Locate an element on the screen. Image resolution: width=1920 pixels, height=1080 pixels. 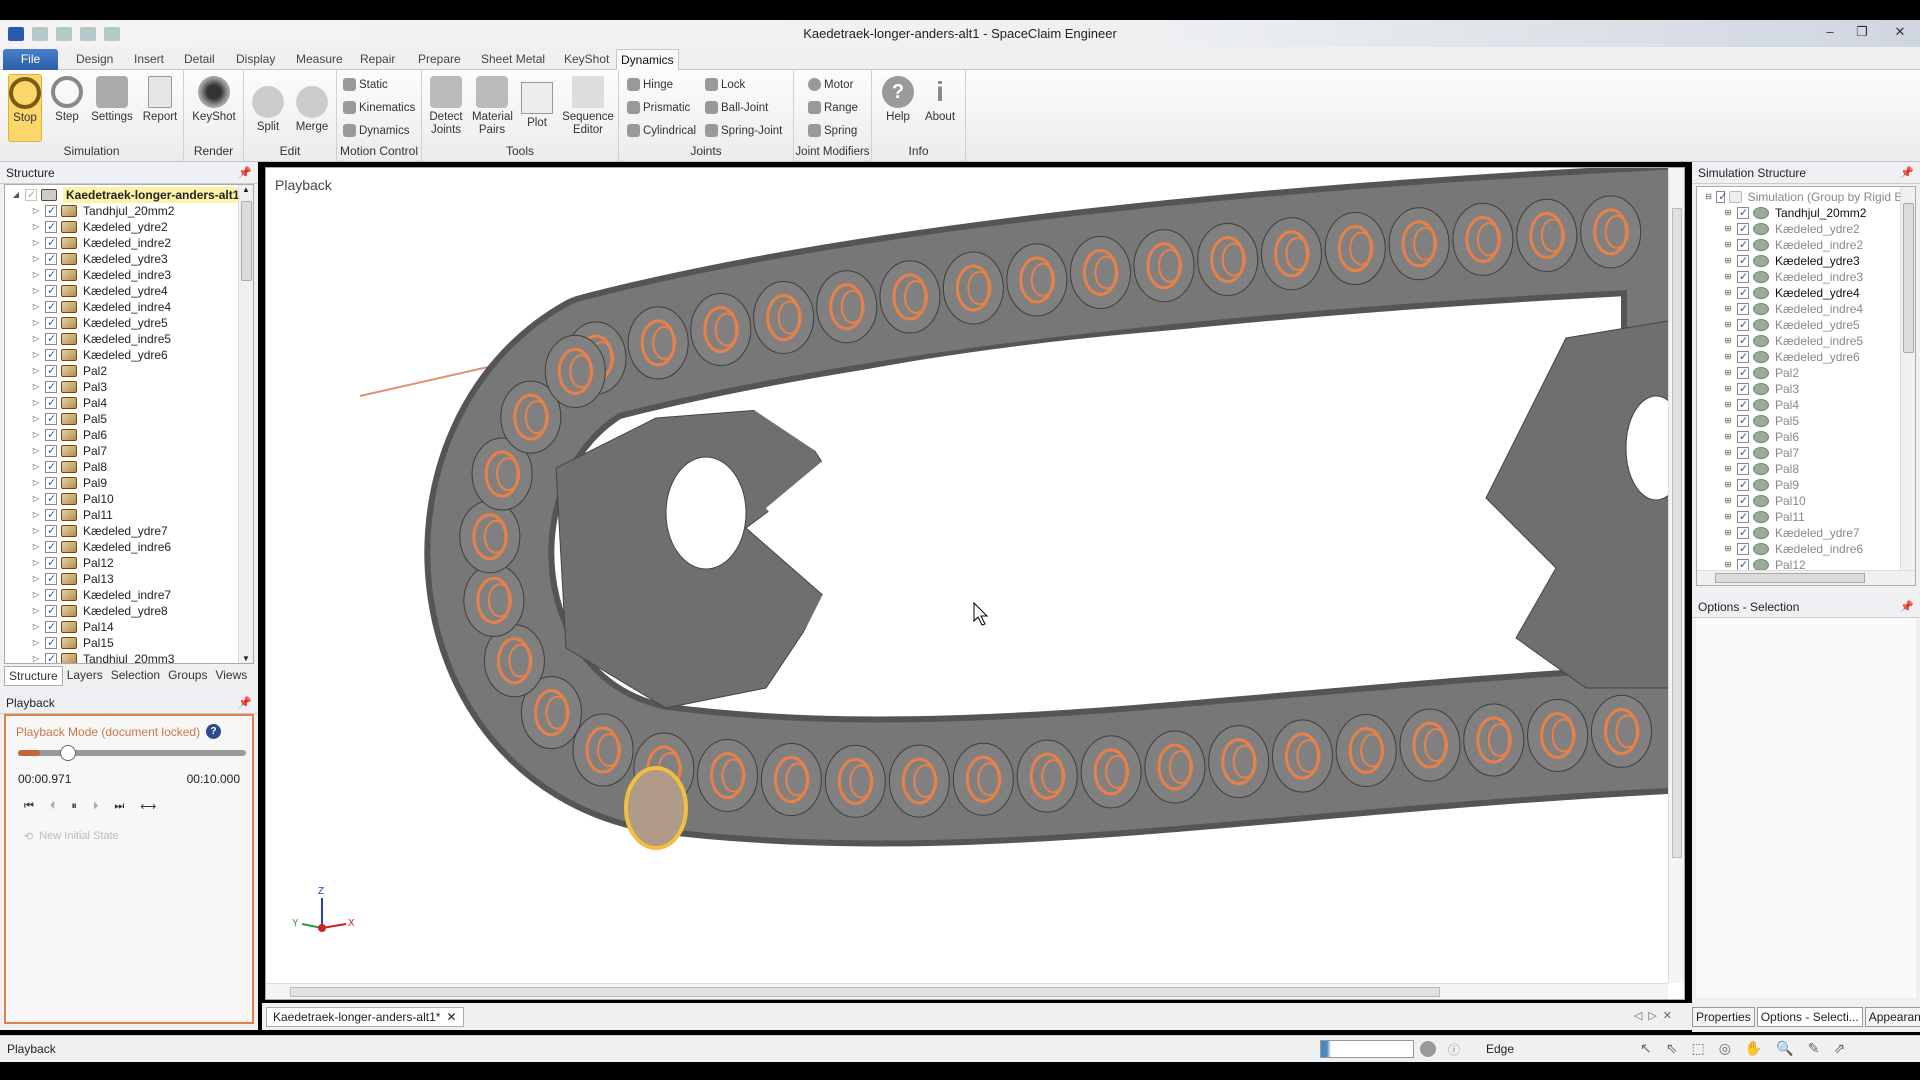
stop-button: Stop is located at coordinates (25, 108).